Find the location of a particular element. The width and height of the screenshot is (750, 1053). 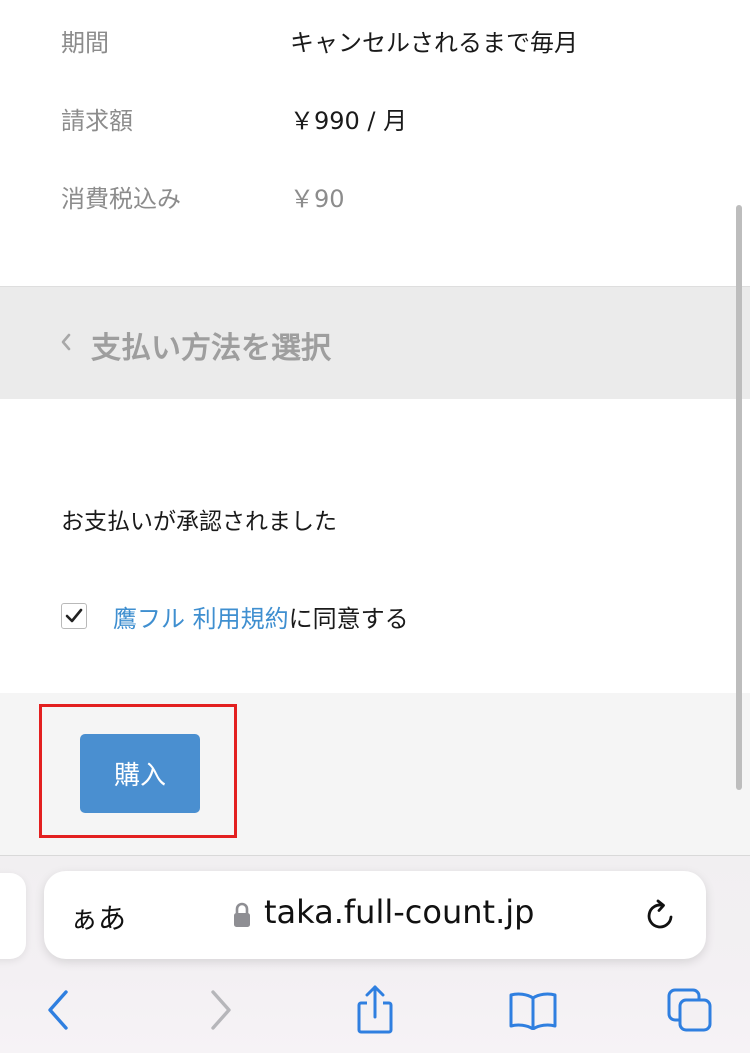

page-settings-button: ぁあ is located at coordinates (98, 917).